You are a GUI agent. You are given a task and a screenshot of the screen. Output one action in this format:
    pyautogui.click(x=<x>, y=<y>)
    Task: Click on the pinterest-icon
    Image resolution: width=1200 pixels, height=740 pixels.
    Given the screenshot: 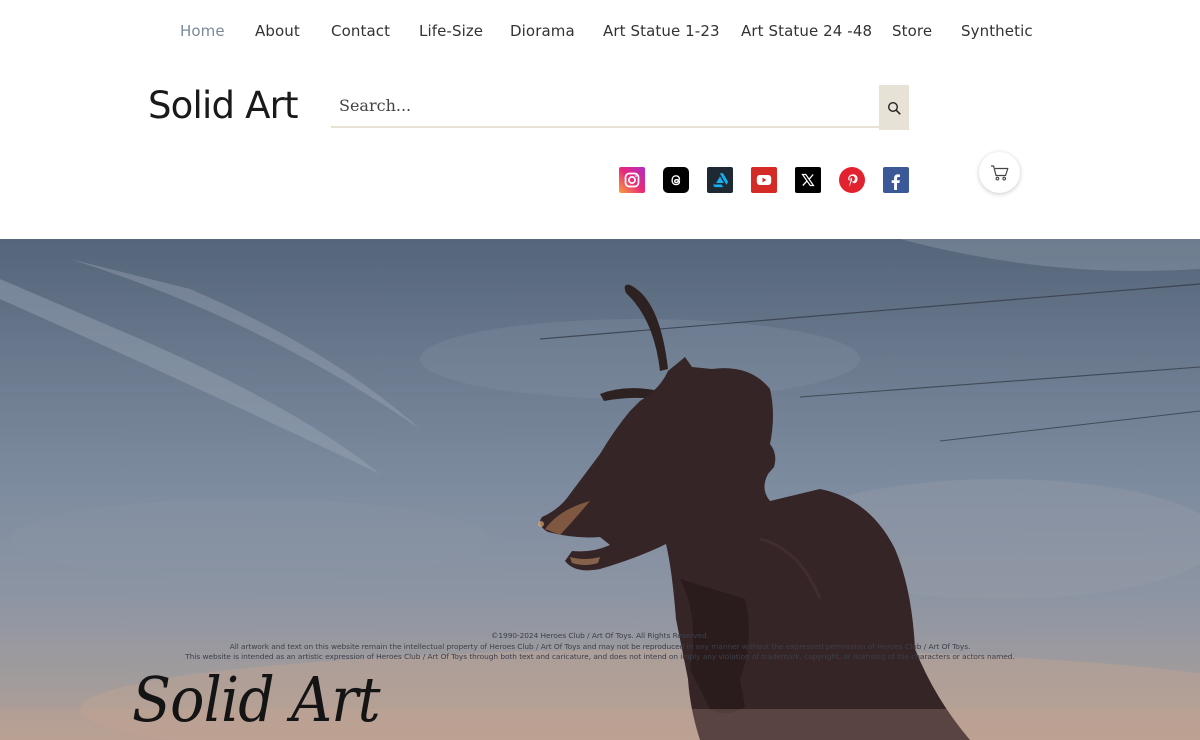 What is the action you would take?
    pyautogui.click(x=853, y=180)
    